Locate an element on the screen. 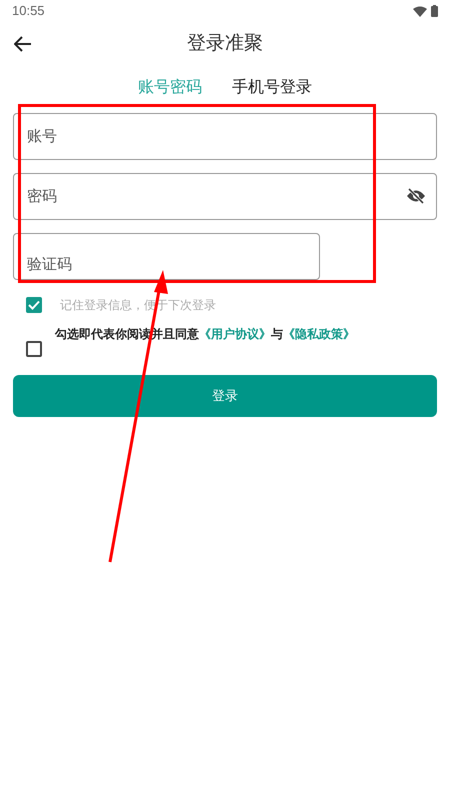  battery-icon is located at coordinates (434, 11).